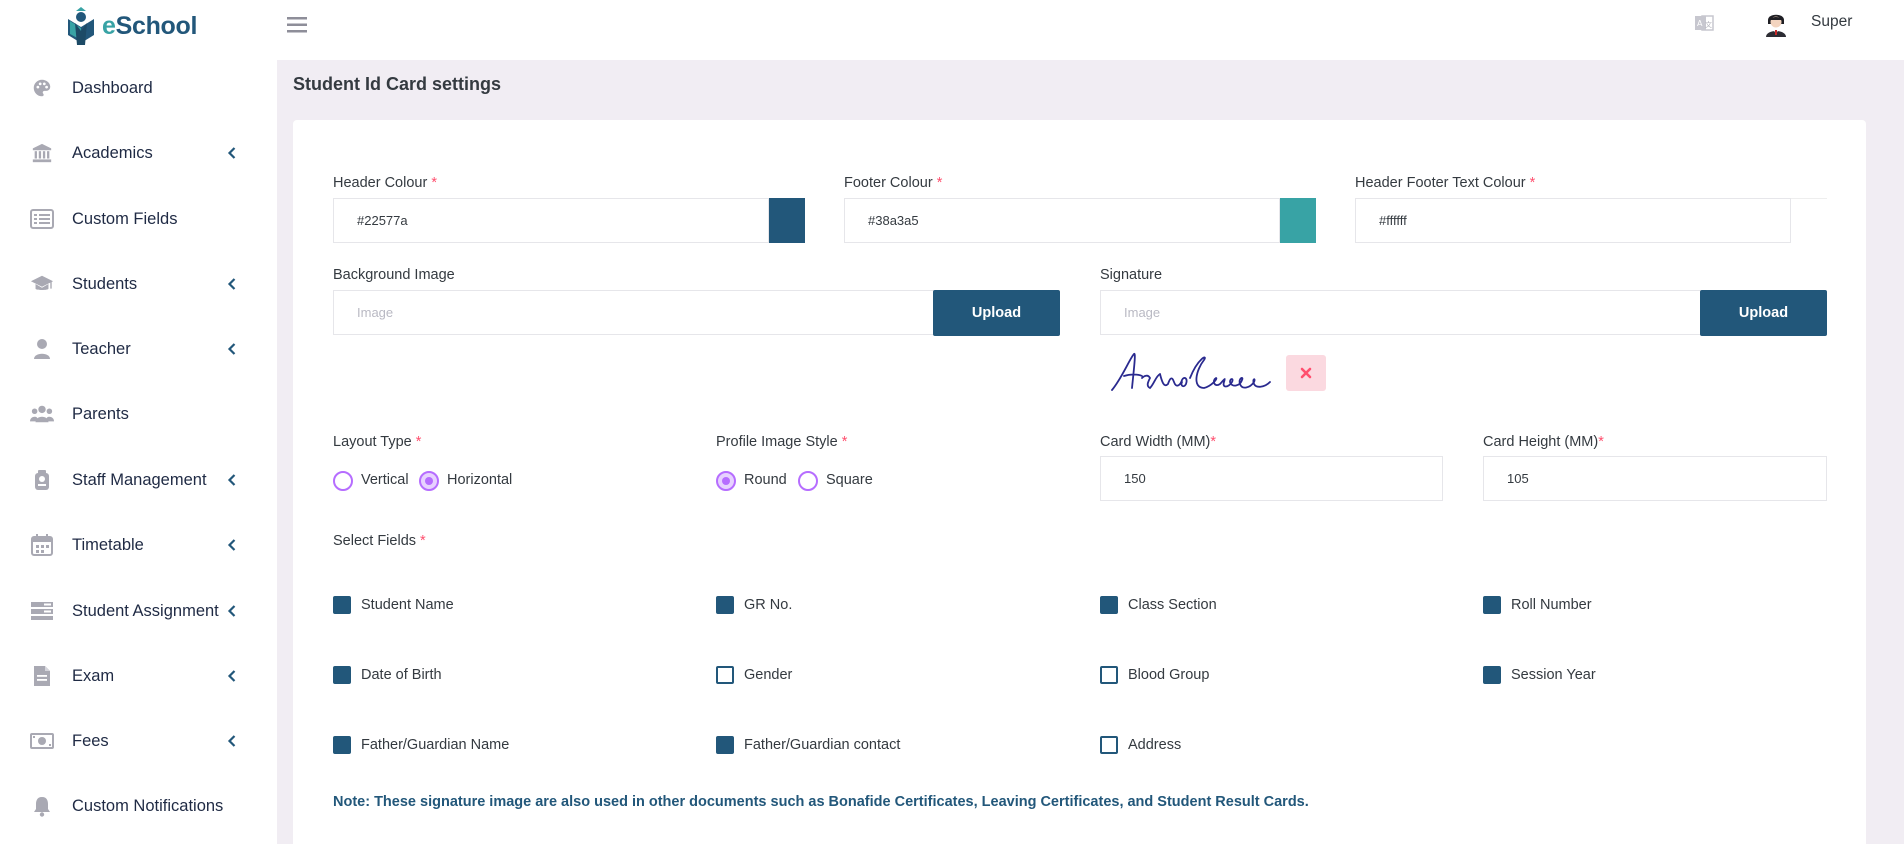  What do you see at coordinates (1492, 675) in the screenshot?
I see `field-session-year-checkbox` at bounding box center [1492, 675].